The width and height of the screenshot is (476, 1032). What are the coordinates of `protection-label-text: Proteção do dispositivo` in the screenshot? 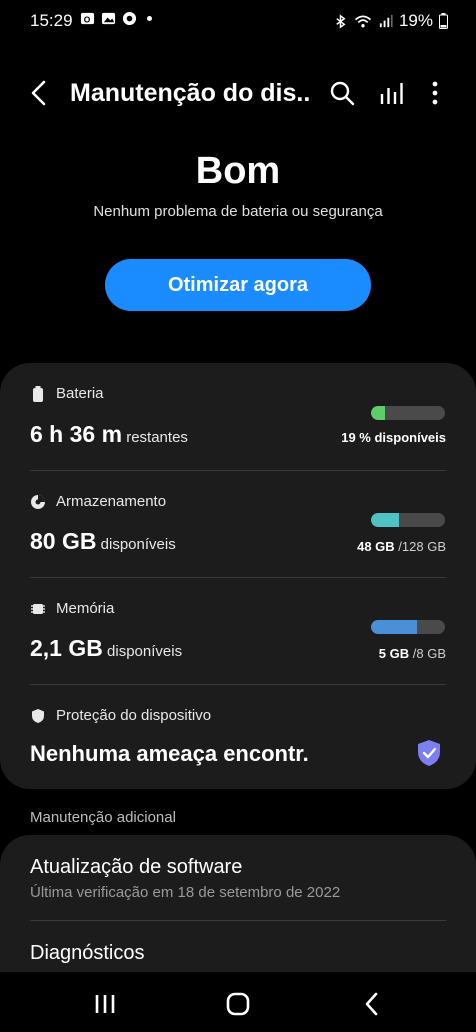 It's located at (134, 715).